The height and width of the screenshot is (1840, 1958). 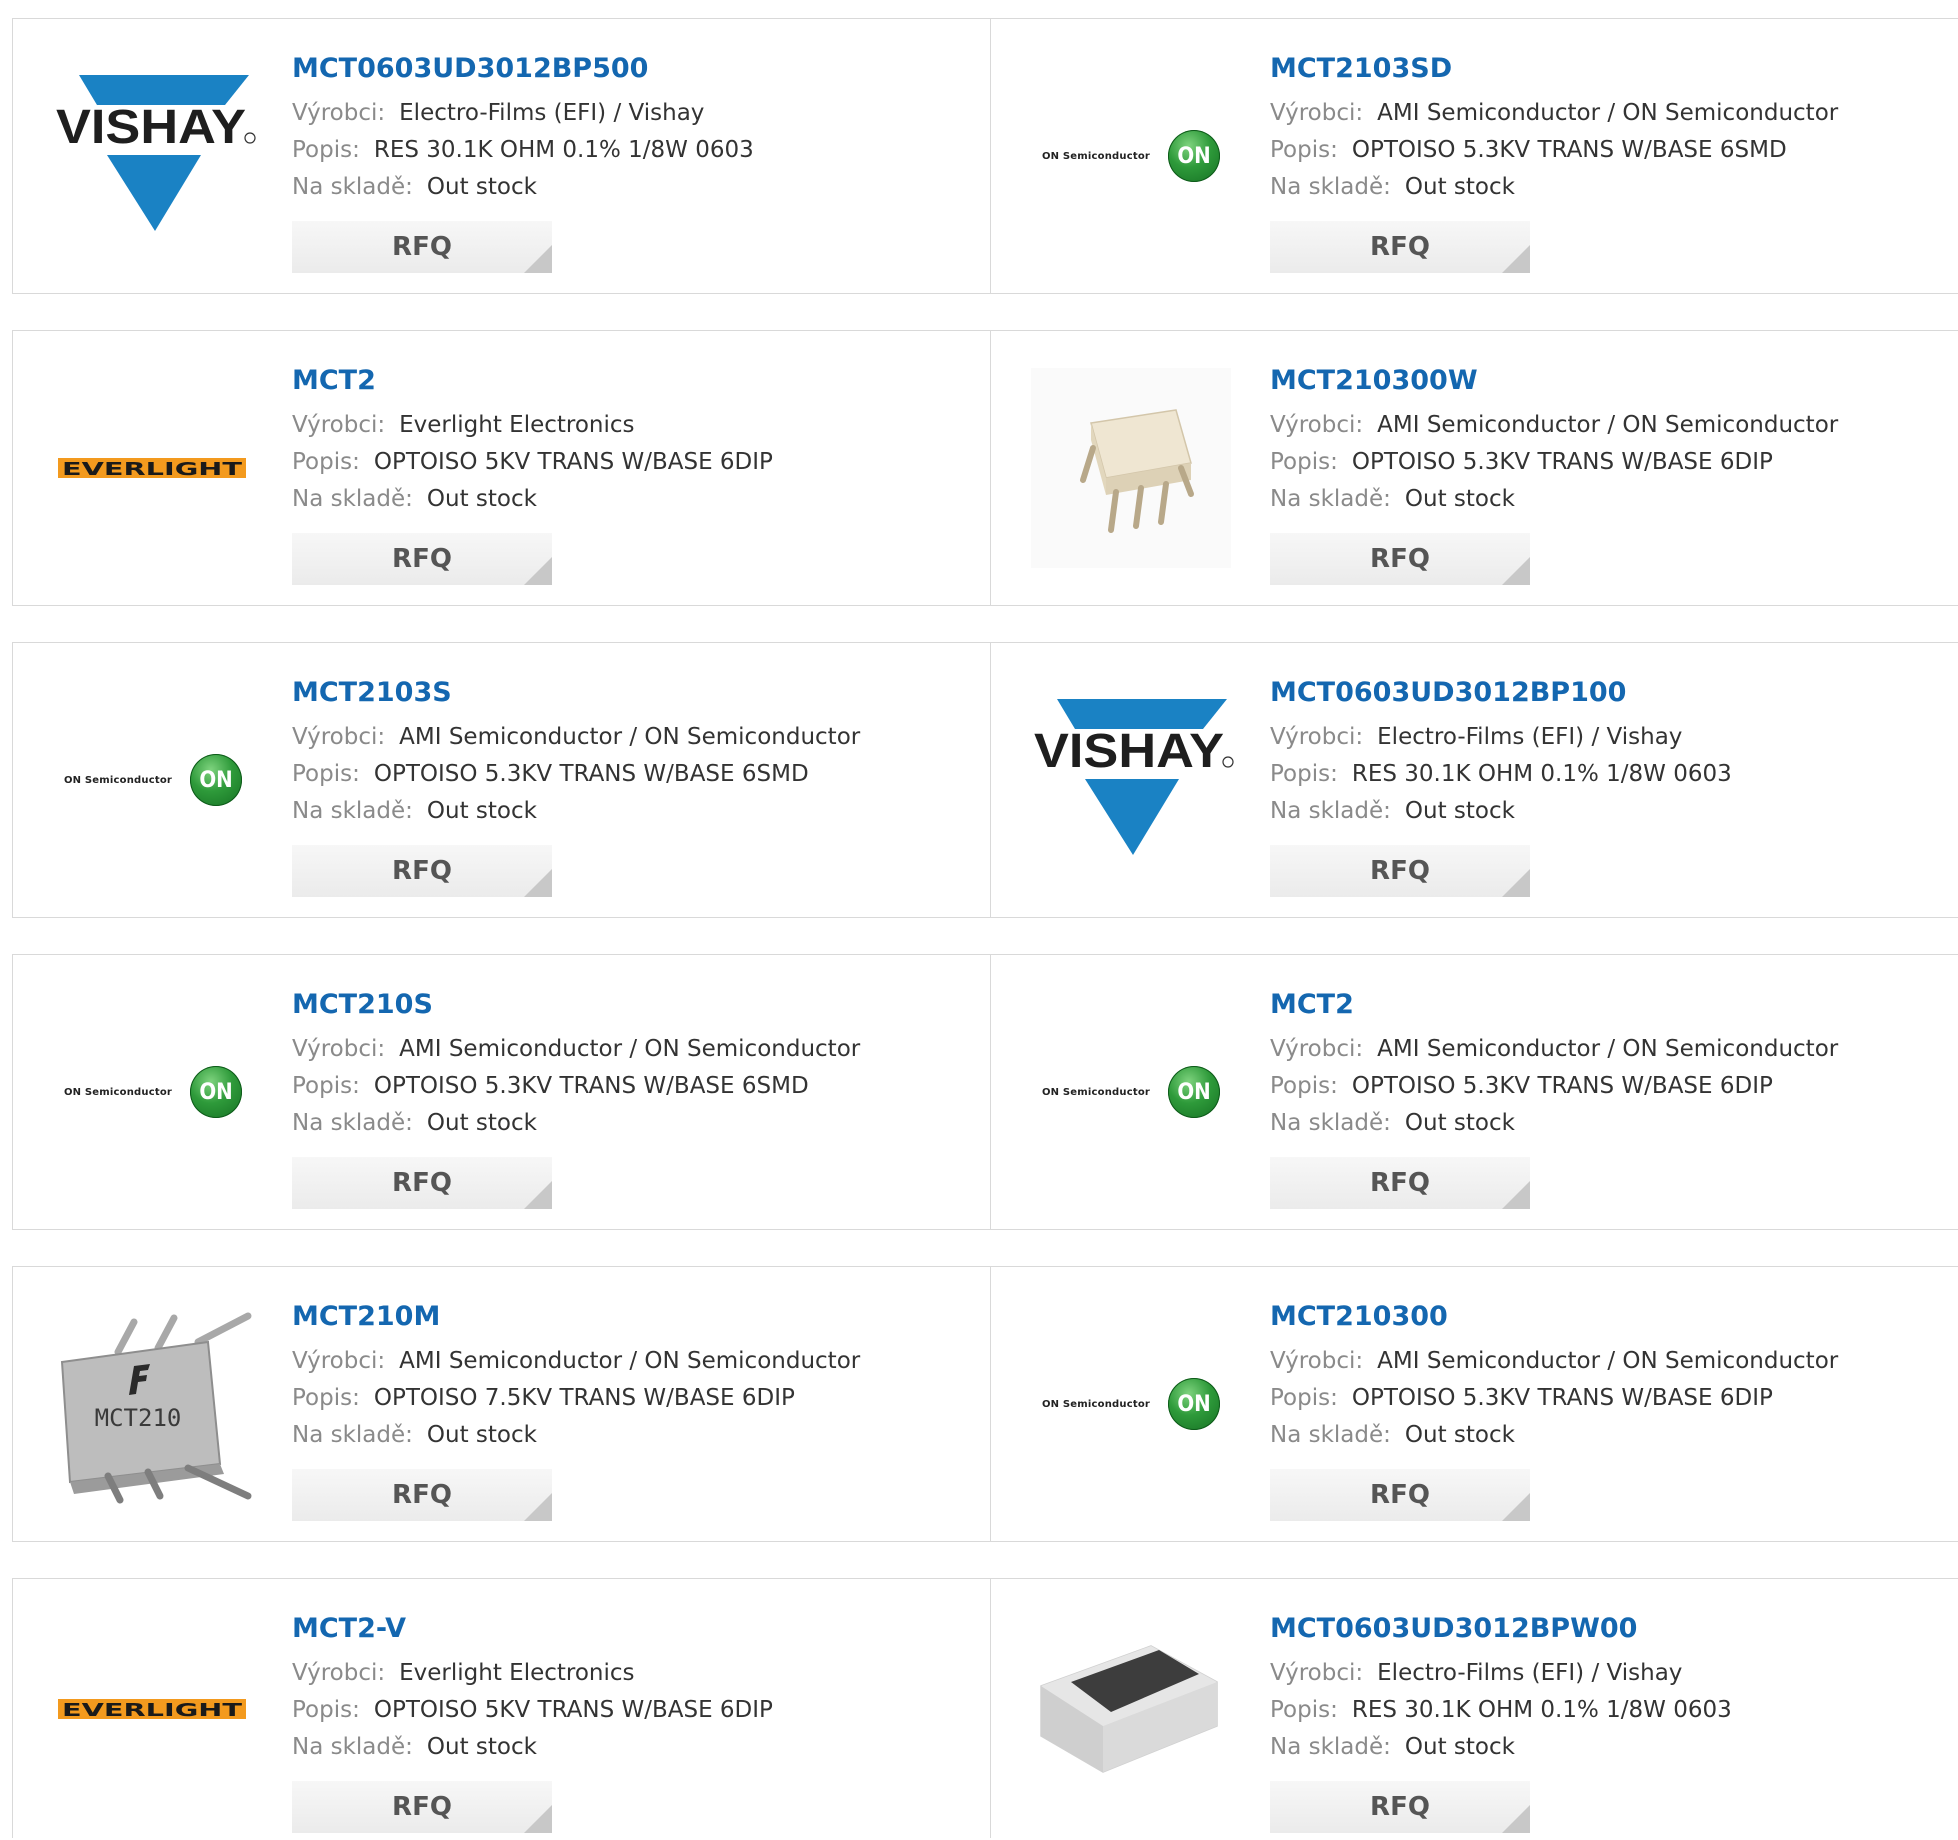 I want to click on svg-text: VISHAY, so click(x=1129, y=751).